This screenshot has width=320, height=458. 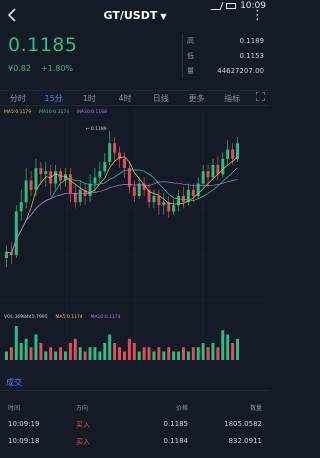 What do you see at coordinates (105, 317) in the screenshot?
I see `vol-ma10-label: MA10:0.1174` at bounding box center [105, 317].